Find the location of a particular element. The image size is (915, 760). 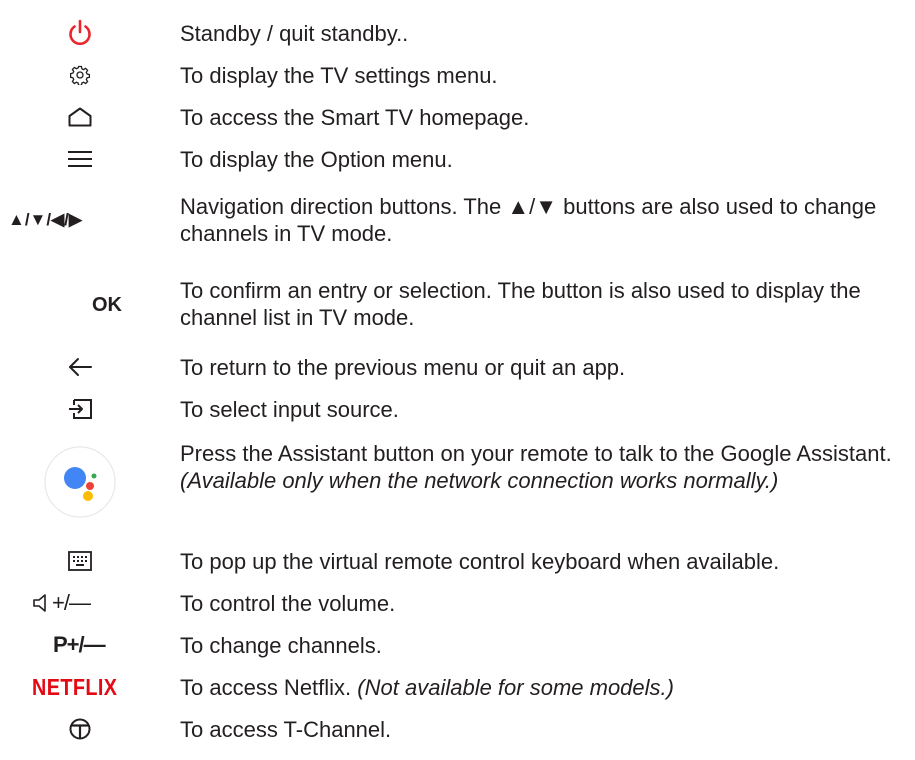

netflix-icon: NETFLIX is located at coordinates (80, 687).